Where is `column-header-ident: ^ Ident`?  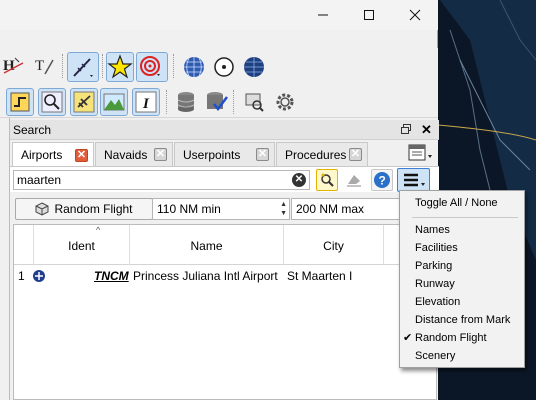
column-header-ident: ^ Ident is located at coordinates (82, 245).